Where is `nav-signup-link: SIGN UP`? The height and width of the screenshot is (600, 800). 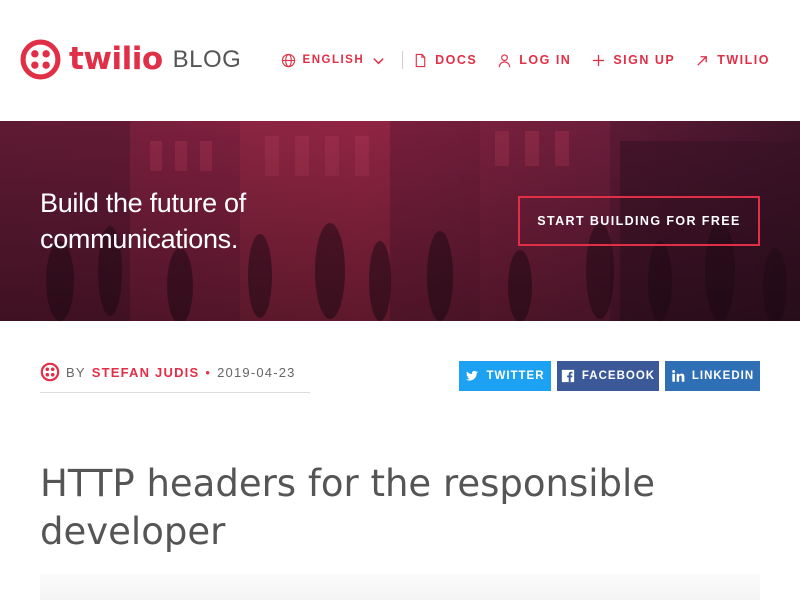
nav-signup-link: SIGN UP is located at coordinates (633, 60).